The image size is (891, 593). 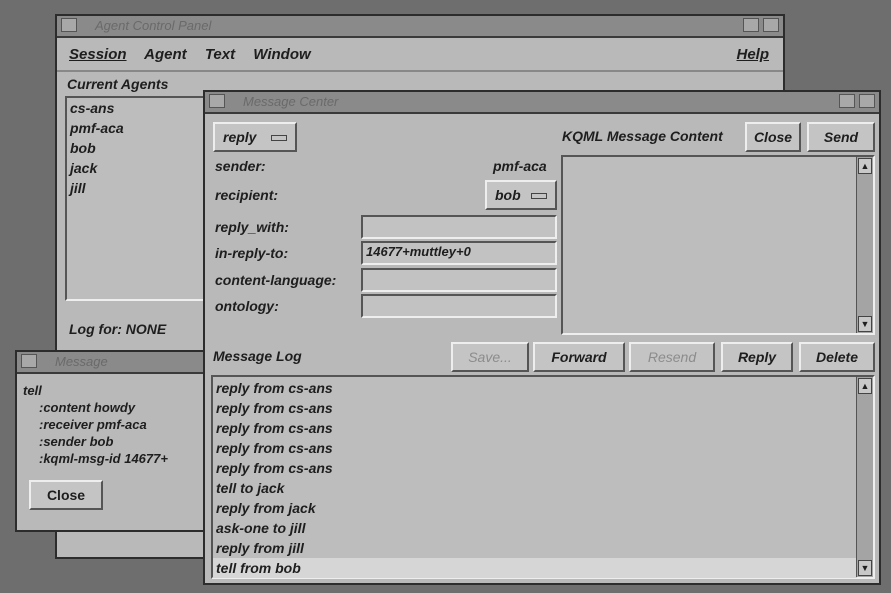 I want to click on agent-item: pmf-aca, so click(x=140, y=128).